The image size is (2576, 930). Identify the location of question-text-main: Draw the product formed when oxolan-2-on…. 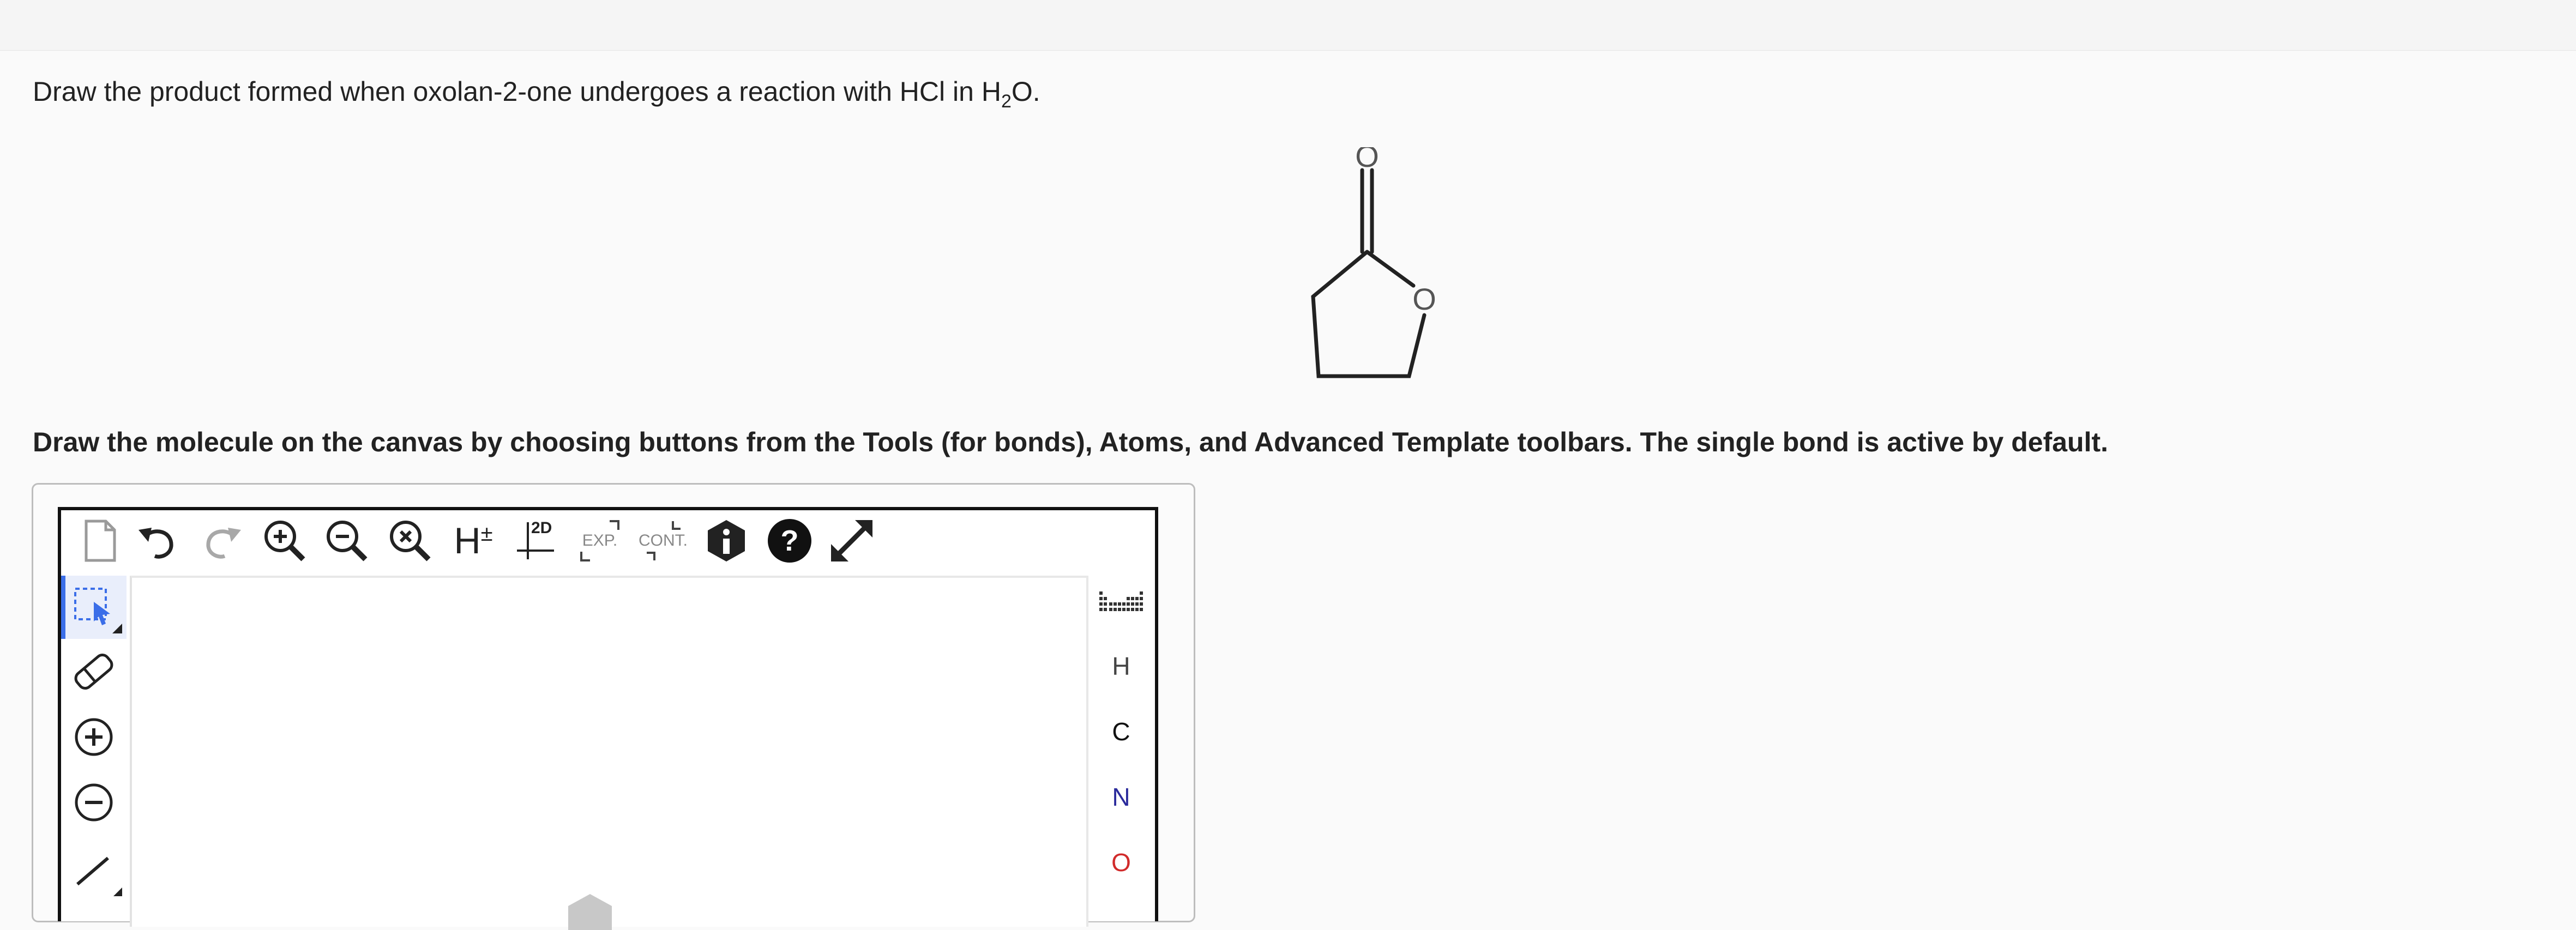
(517, 91).